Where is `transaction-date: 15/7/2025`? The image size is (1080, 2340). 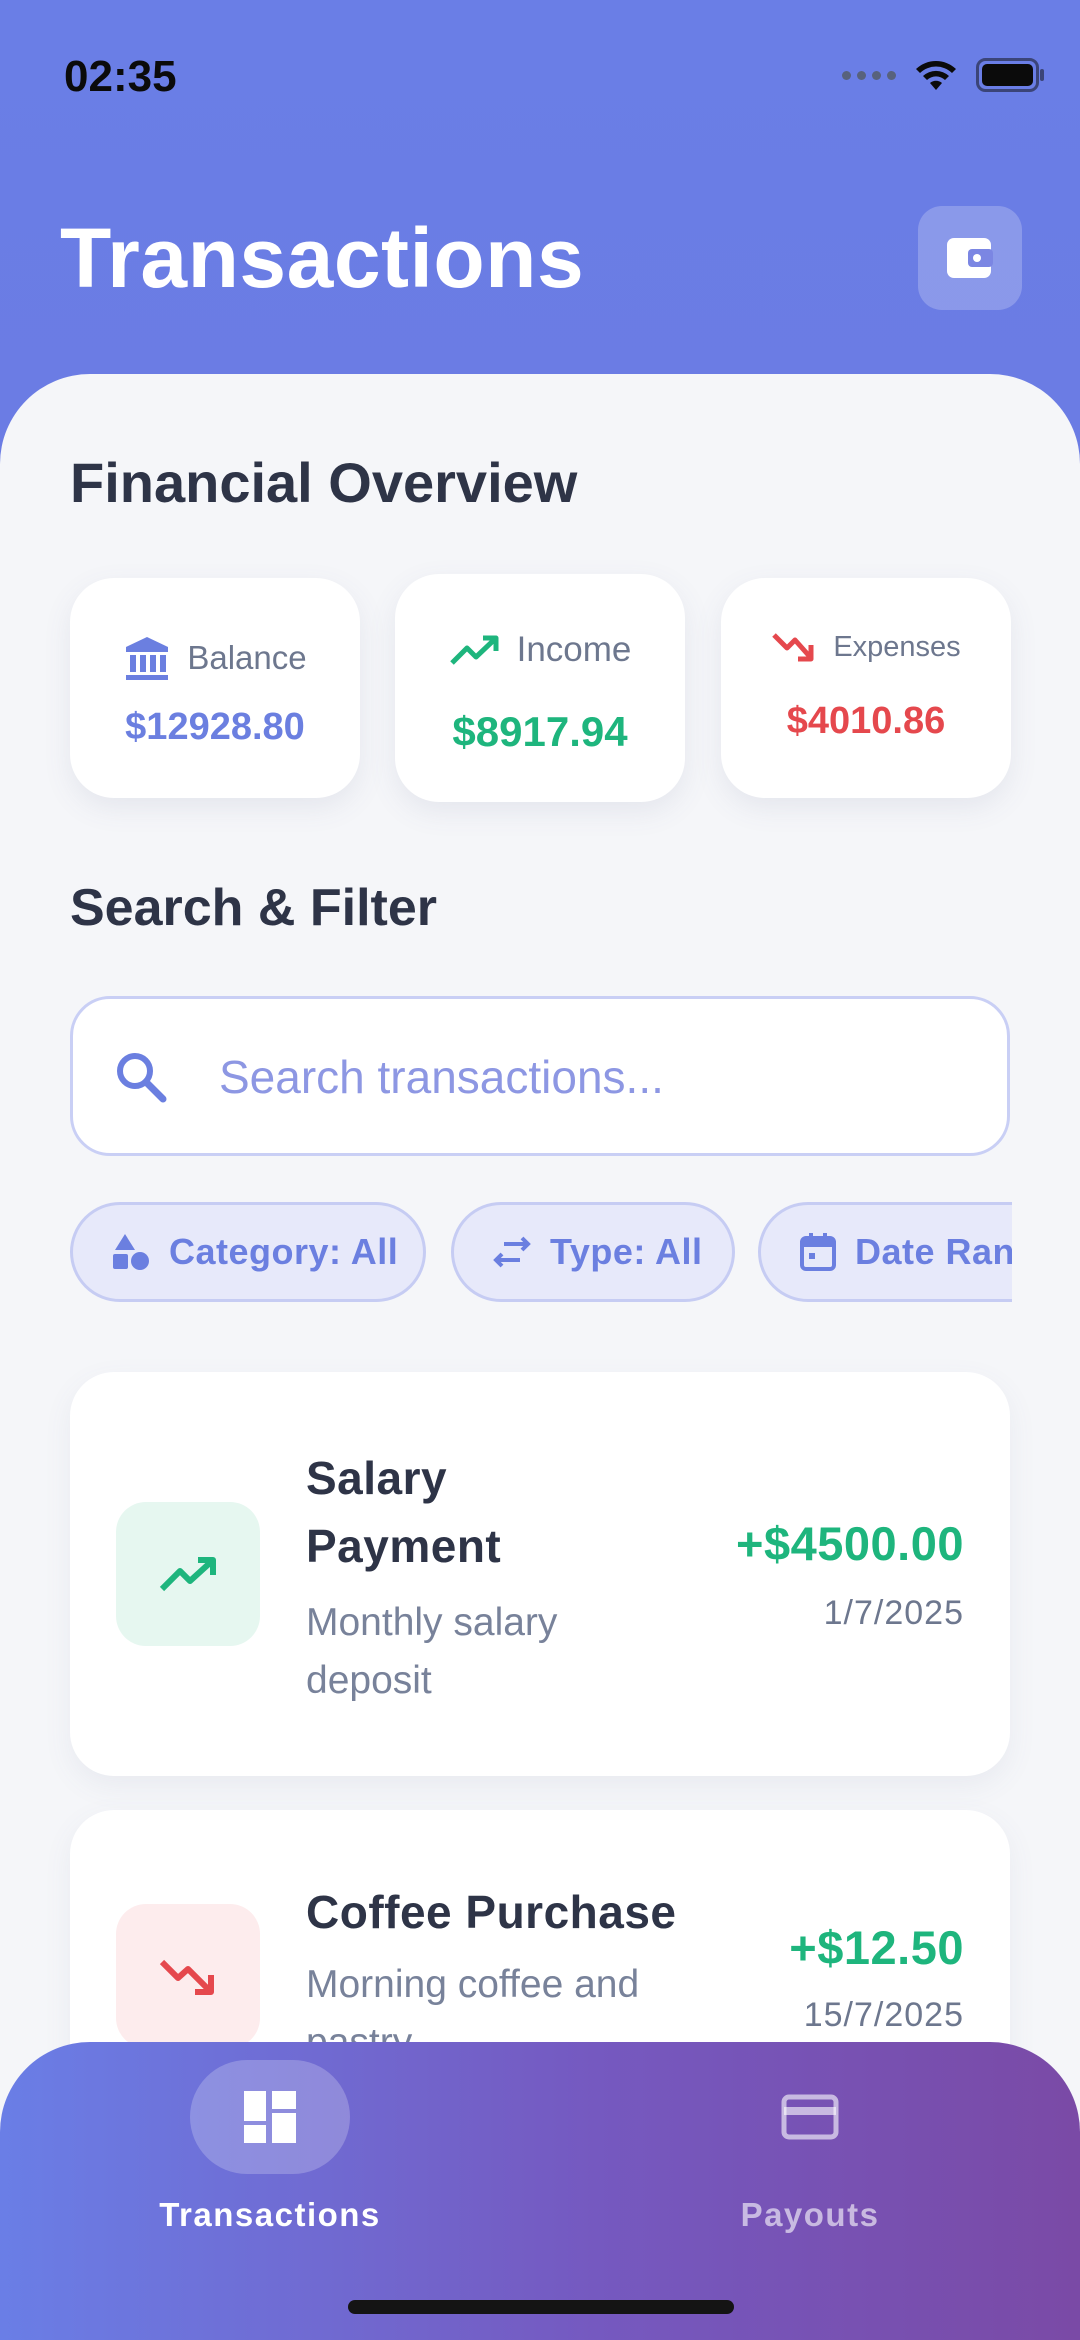 transaction-date: 15/7/2025 is located at coordinates (883, 2015).